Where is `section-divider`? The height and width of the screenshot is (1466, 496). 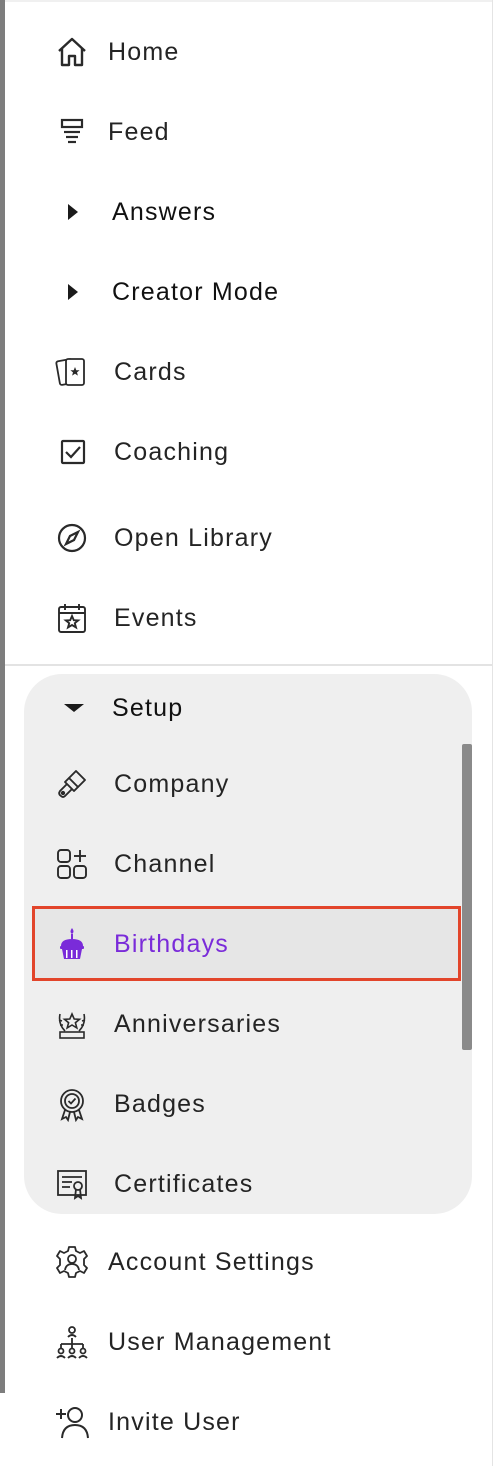
section-divider is located at coordinates (248, 665).